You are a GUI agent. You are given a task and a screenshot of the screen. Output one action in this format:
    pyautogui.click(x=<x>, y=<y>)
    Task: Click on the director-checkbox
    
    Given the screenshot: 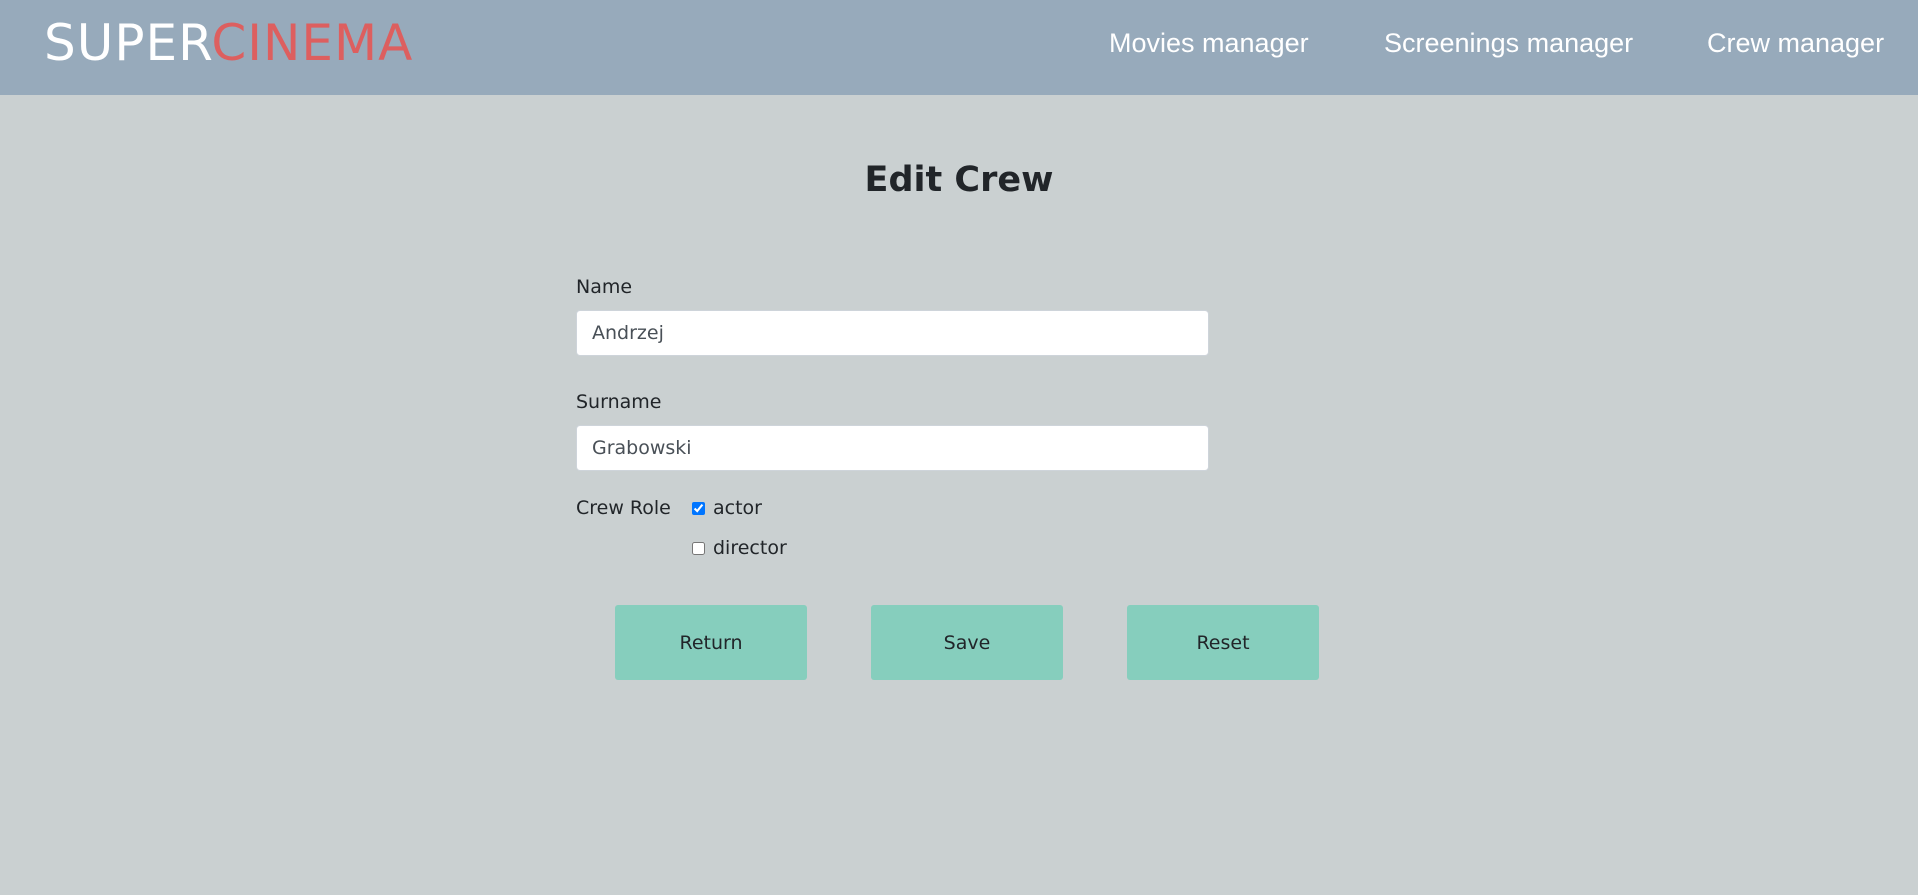 What is the action you would take?
    pyautogui.click(x=698, y=548)
    